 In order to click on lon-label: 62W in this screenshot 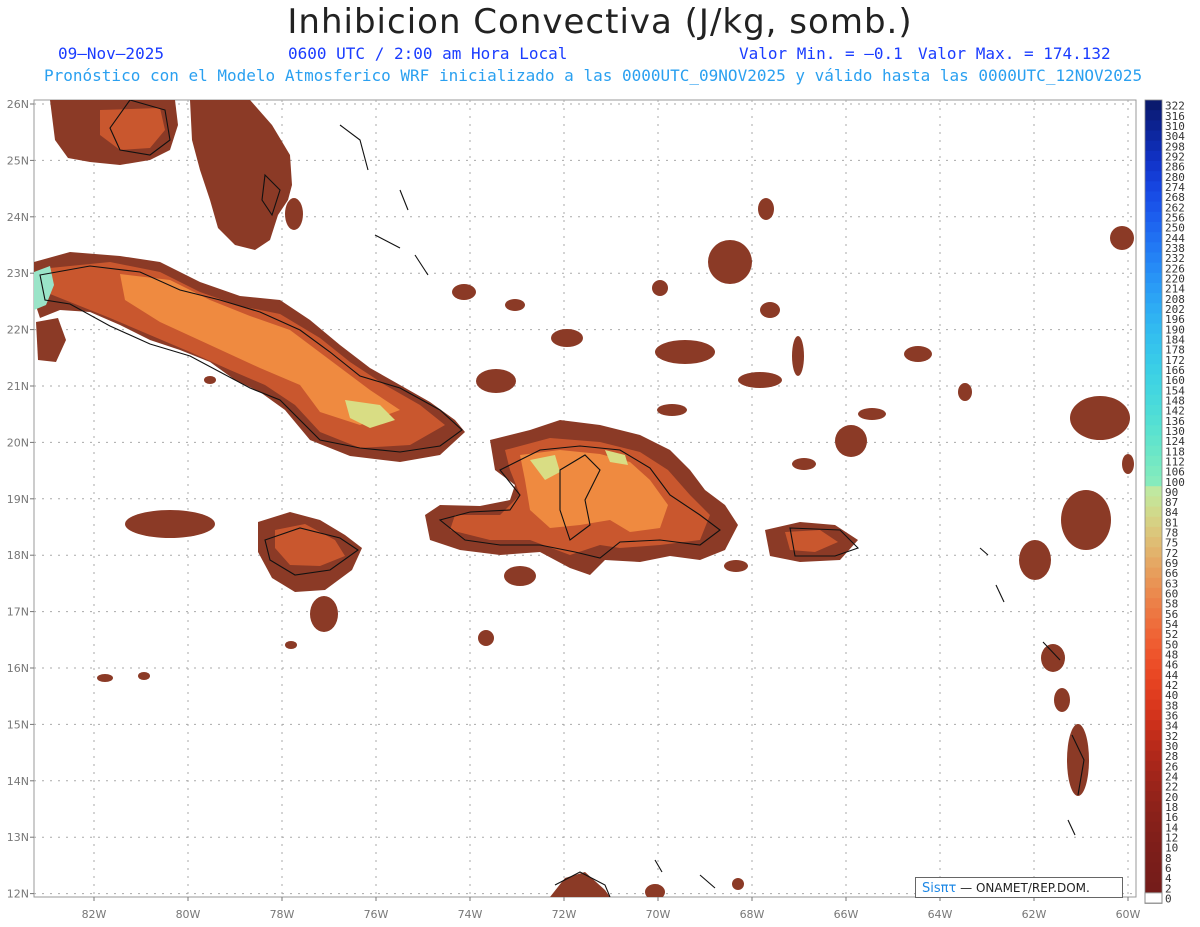, I will do `click(1034, 914)`.